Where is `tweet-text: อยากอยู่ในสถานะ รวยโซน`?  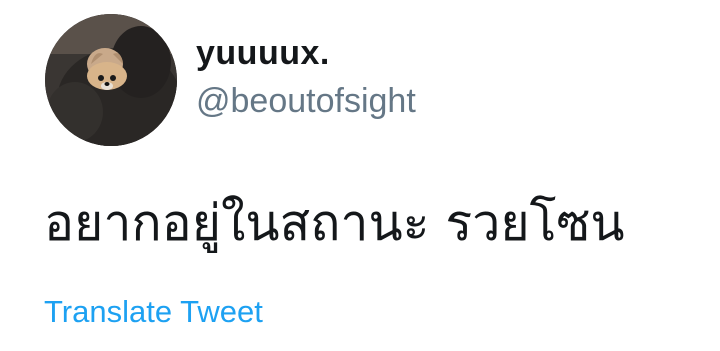 tweet-text: อยากอยู่ในสถานะ รวยโซน is located at coordinates (334, 223).